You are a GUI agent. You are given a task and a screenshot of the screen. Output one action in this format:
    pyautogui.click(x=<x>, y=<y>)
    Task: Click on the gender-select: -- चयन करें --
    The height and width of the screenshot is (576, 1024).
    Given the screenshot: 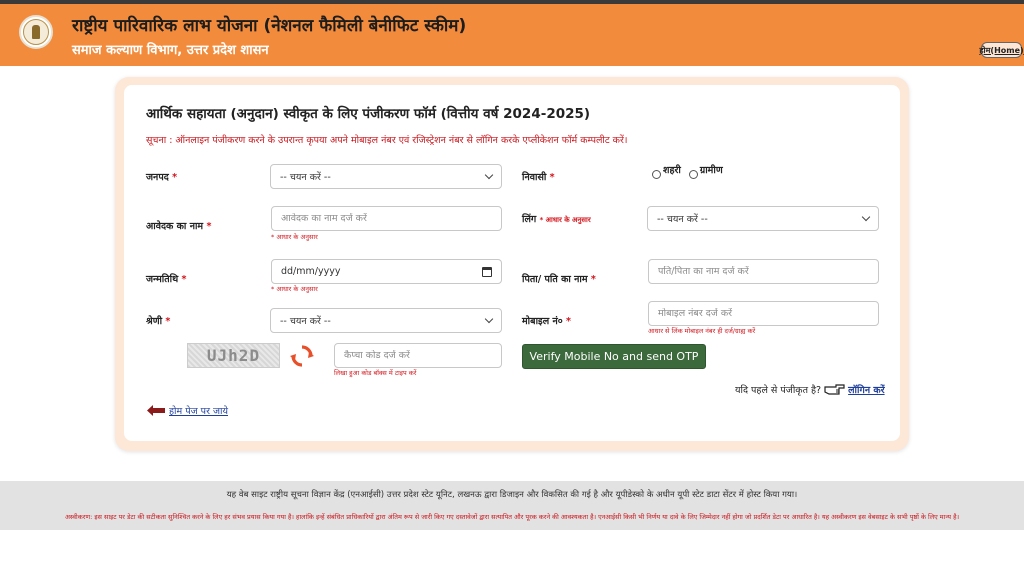 What is the action you would take?
    pyautogui.click(x=763, y=218)
    